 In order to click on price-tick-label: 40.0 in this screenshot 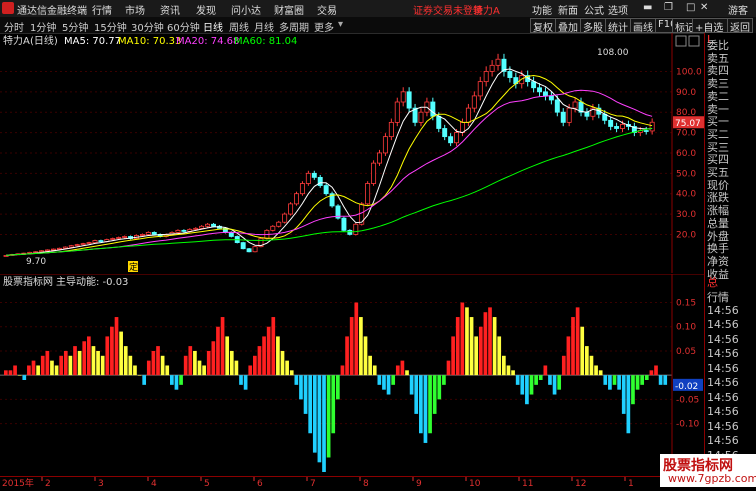, I will do `click(686, 195)`.